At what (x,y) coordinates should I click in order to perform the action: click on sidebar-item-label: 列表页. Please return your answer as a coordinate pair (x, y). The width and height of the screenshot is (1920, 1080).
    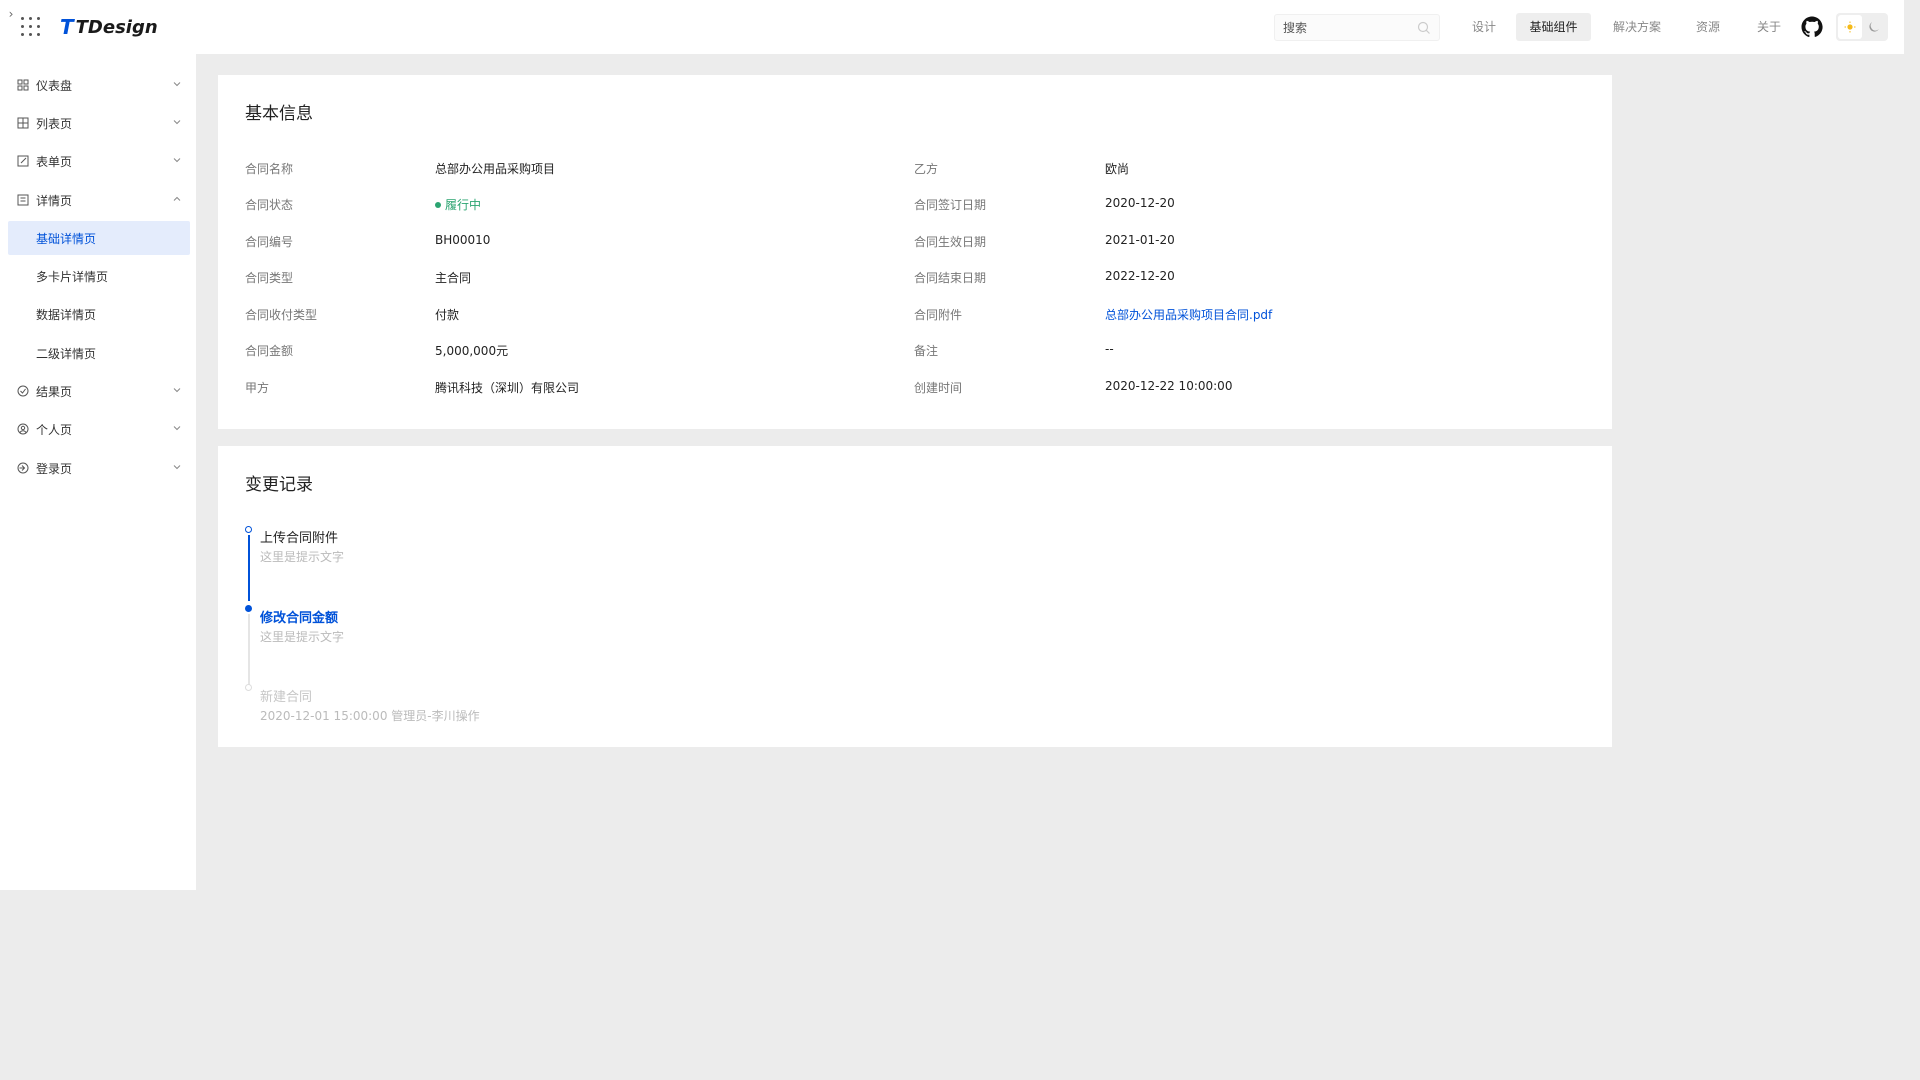
    Looking at the image, I should click on (54, 123).